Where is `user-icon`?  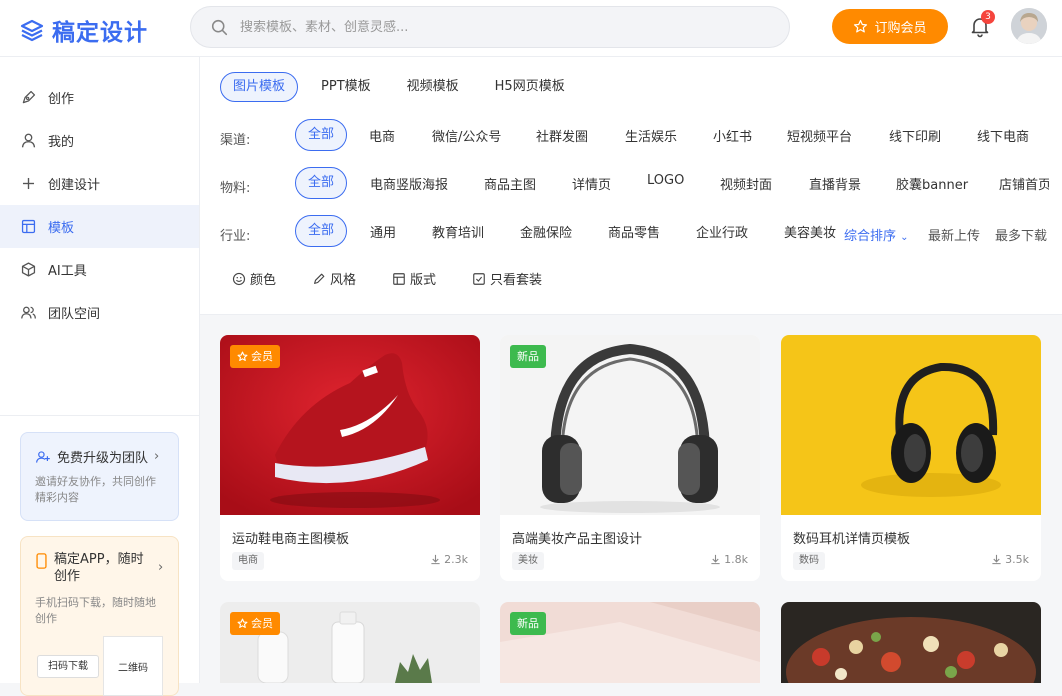 user-icon is located at coordinates (28, 140).